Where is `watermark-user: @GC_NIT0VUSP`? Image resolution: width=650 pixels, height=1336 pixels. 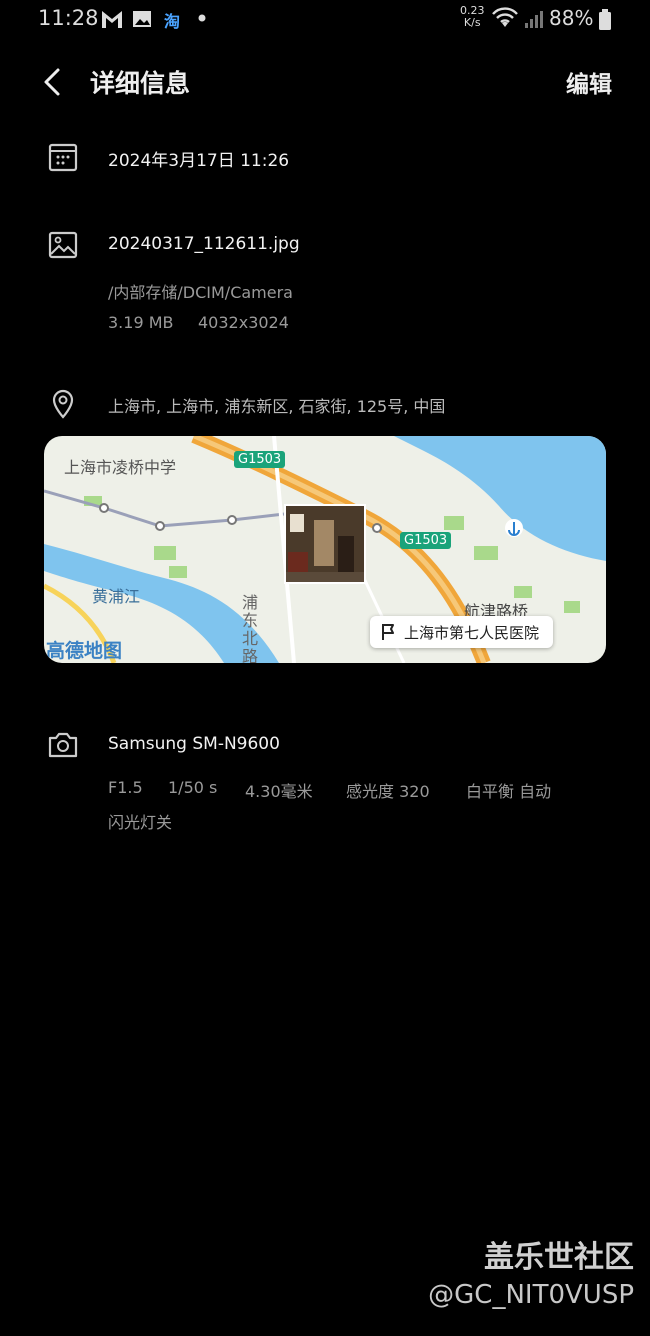 watermark-user: @GC_NIT0VUSP is located at coordinates (531, 1295).